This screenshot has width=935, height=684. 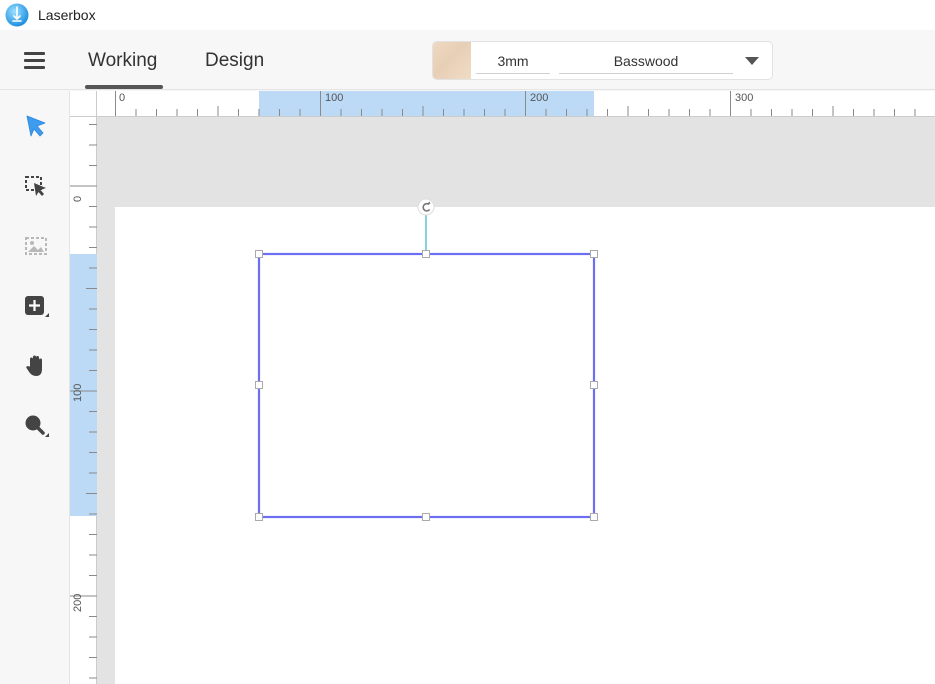 I want to click on material-selector: 3mm Basswood, so click(x=602, y=60).